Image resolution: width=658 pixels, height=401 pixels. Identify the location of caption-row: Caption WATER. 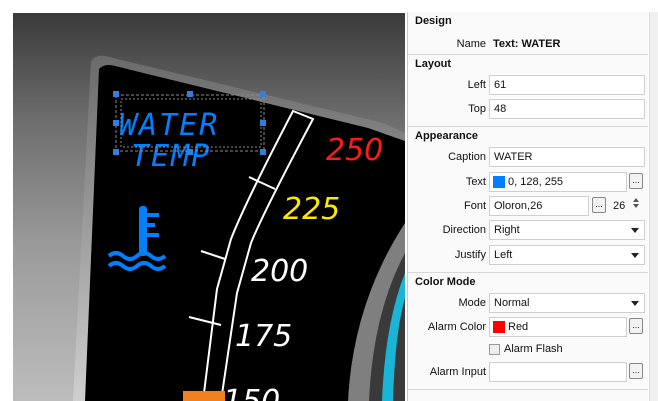
(528, 158).